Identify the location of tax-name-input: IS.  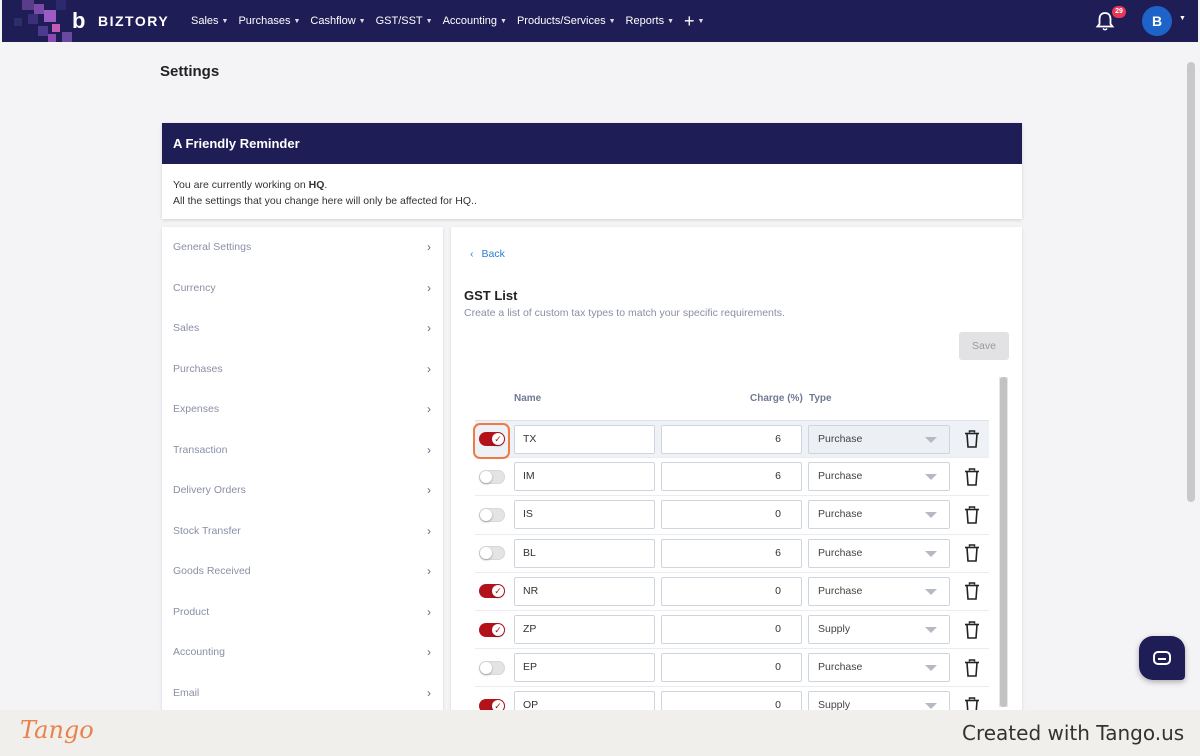
(584, 515).